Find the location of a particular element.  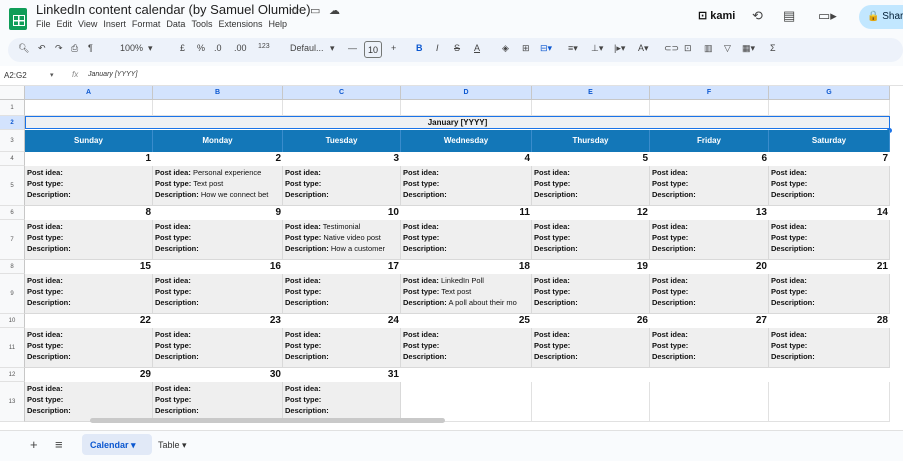

strikethrough-icon: S is located at coordinates (457, 48).